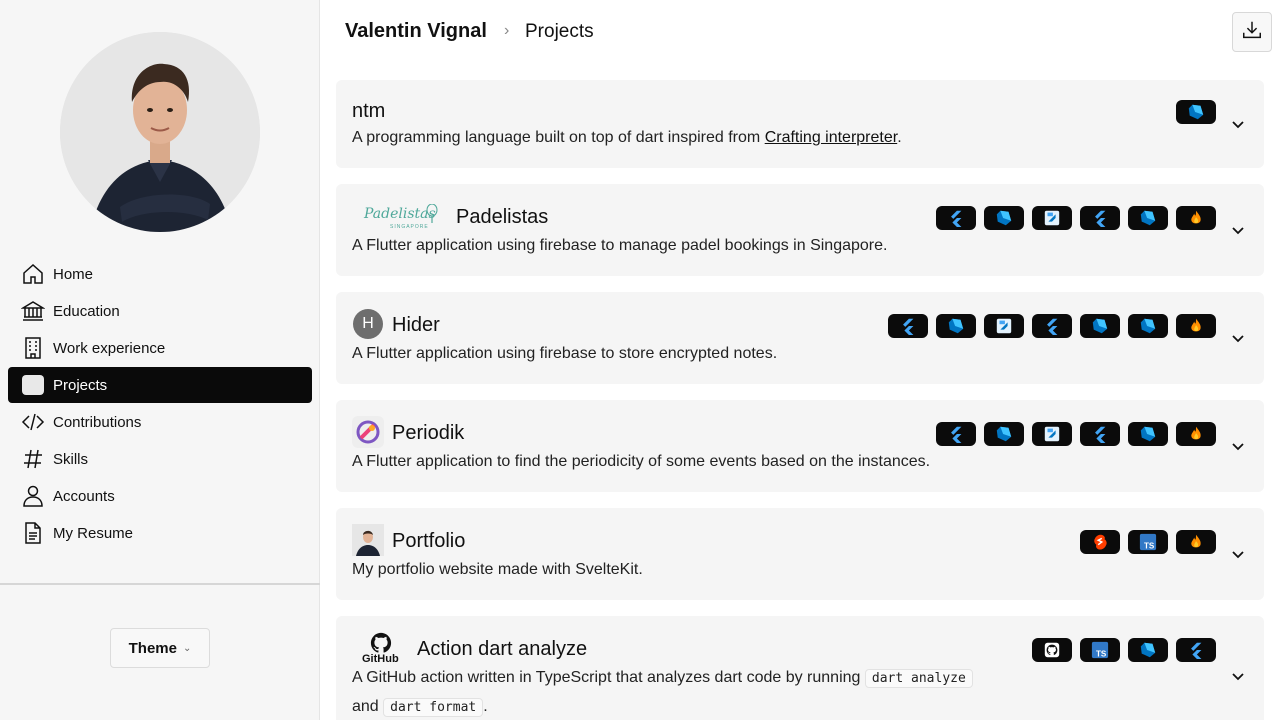 The image size is (1280, 720). I want to click on sidebar-item-label: Education, so click(86, 311).